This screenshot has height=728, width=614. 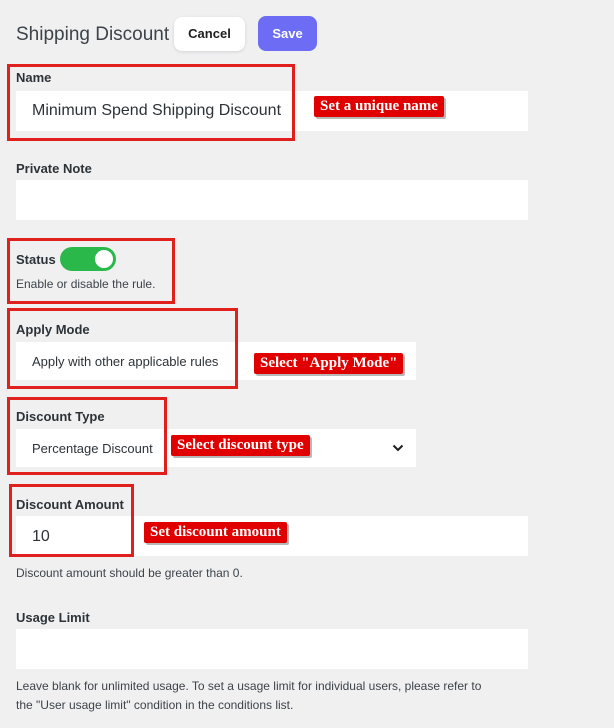 I want to click on status-highlight-box, so click(x=91, y=271).